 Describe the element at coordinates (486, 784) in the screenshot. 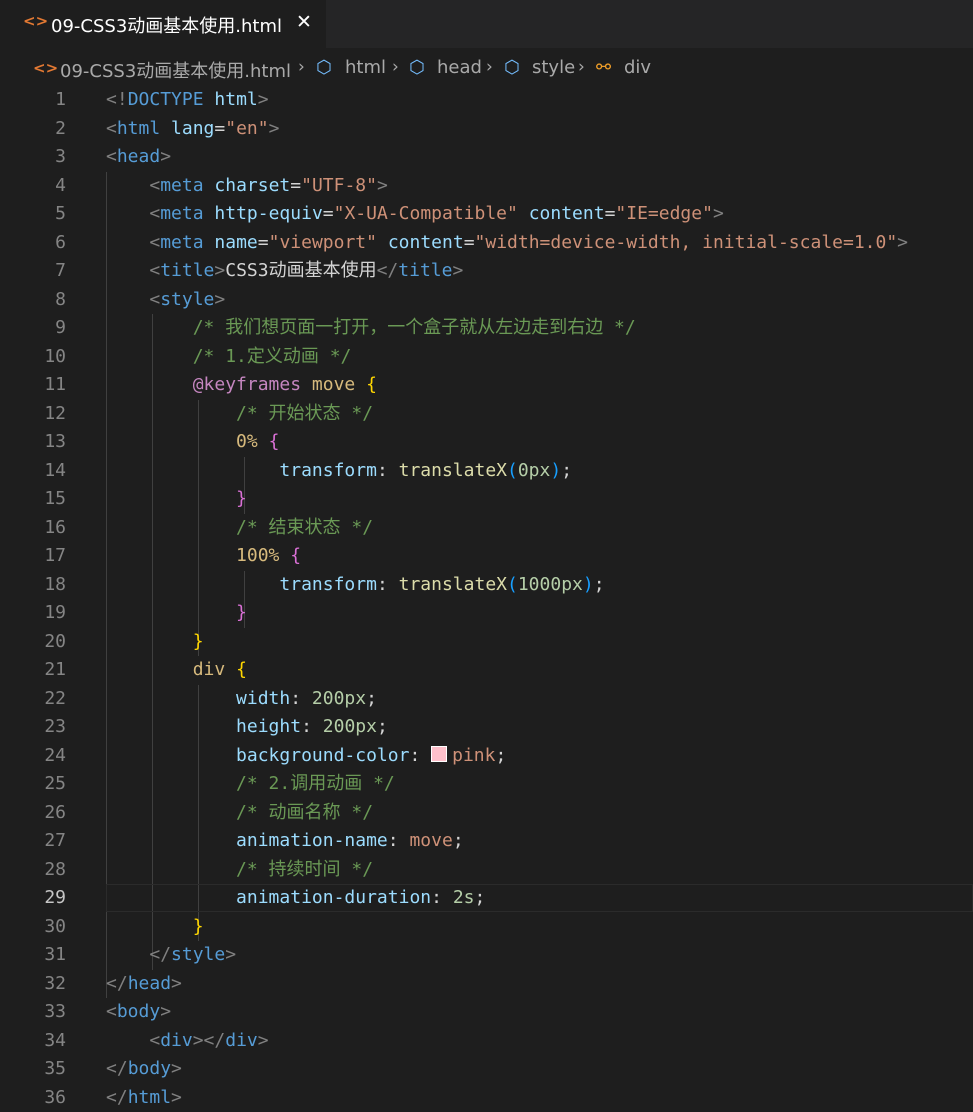

I see `code-line: 25 /* 2.调用动画 */` at that location.